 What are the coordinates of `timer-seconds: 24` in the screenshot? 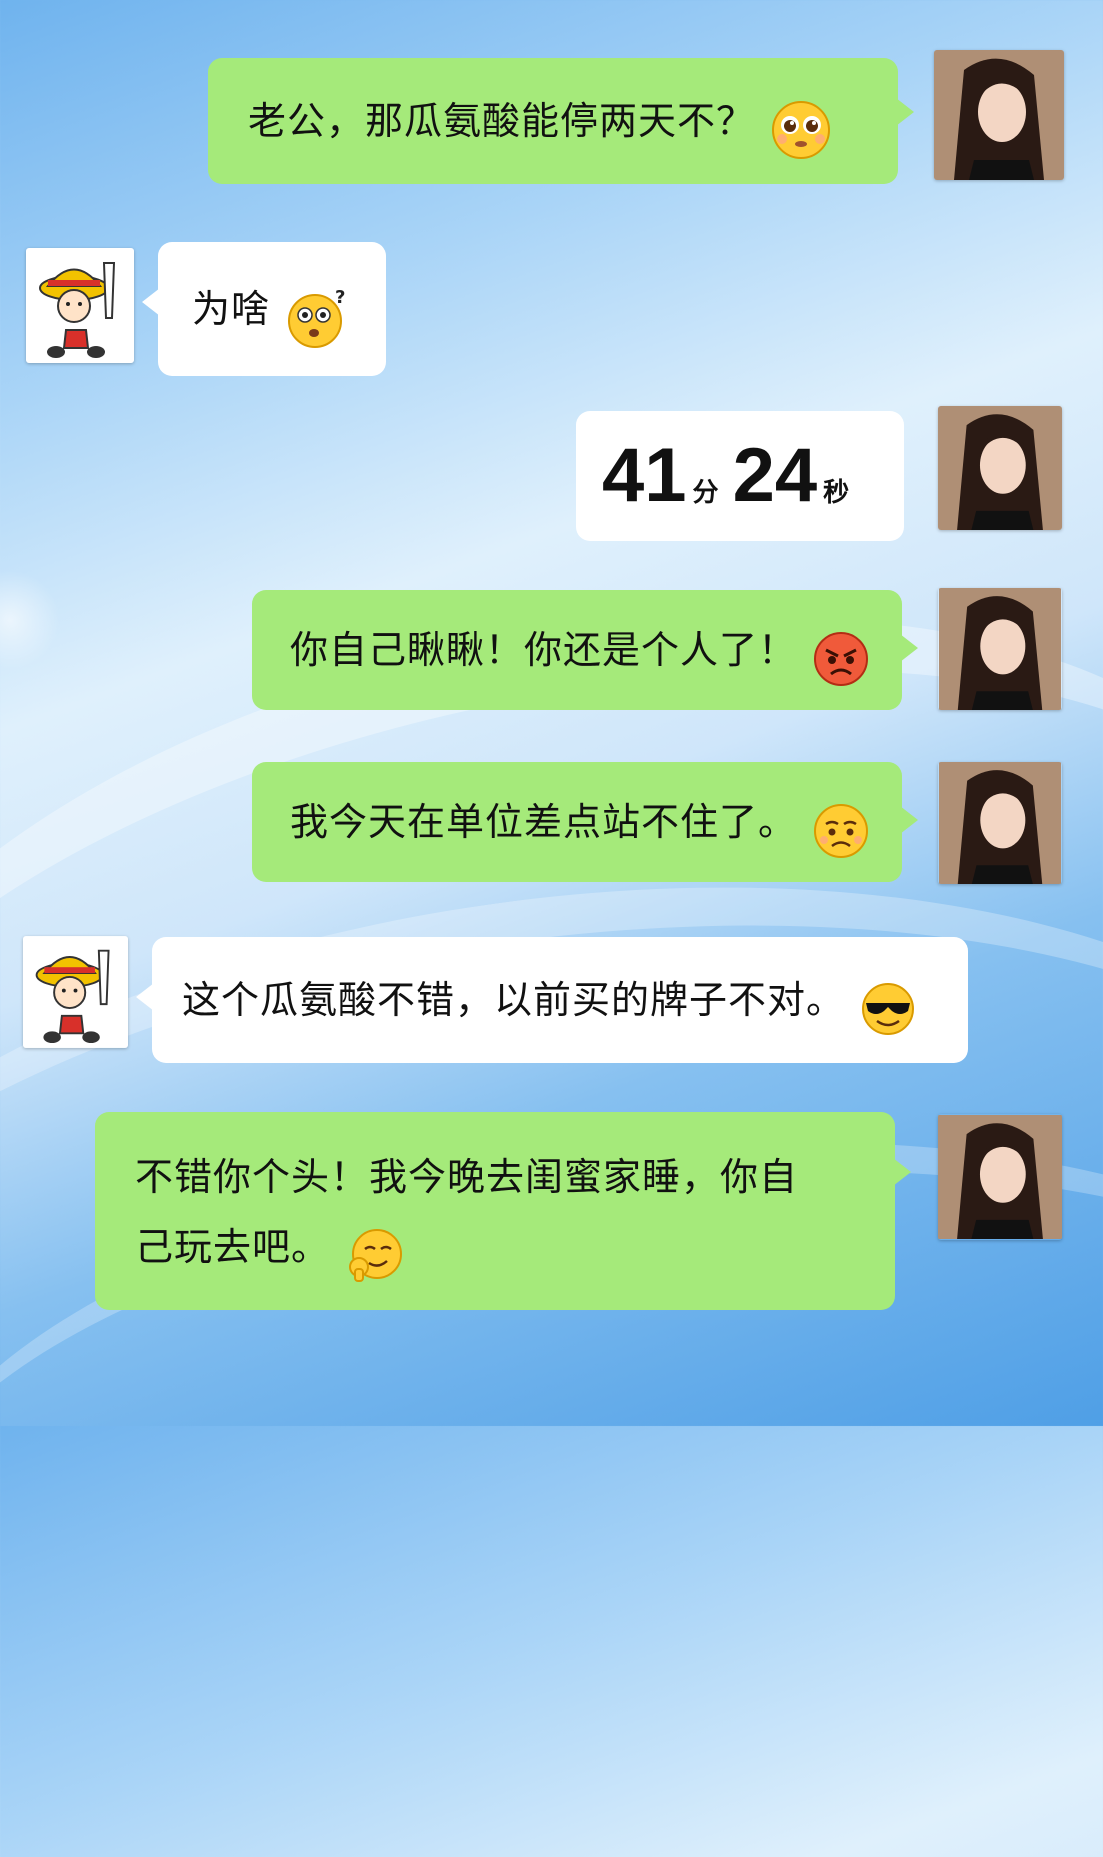 It's located at (775, 475).